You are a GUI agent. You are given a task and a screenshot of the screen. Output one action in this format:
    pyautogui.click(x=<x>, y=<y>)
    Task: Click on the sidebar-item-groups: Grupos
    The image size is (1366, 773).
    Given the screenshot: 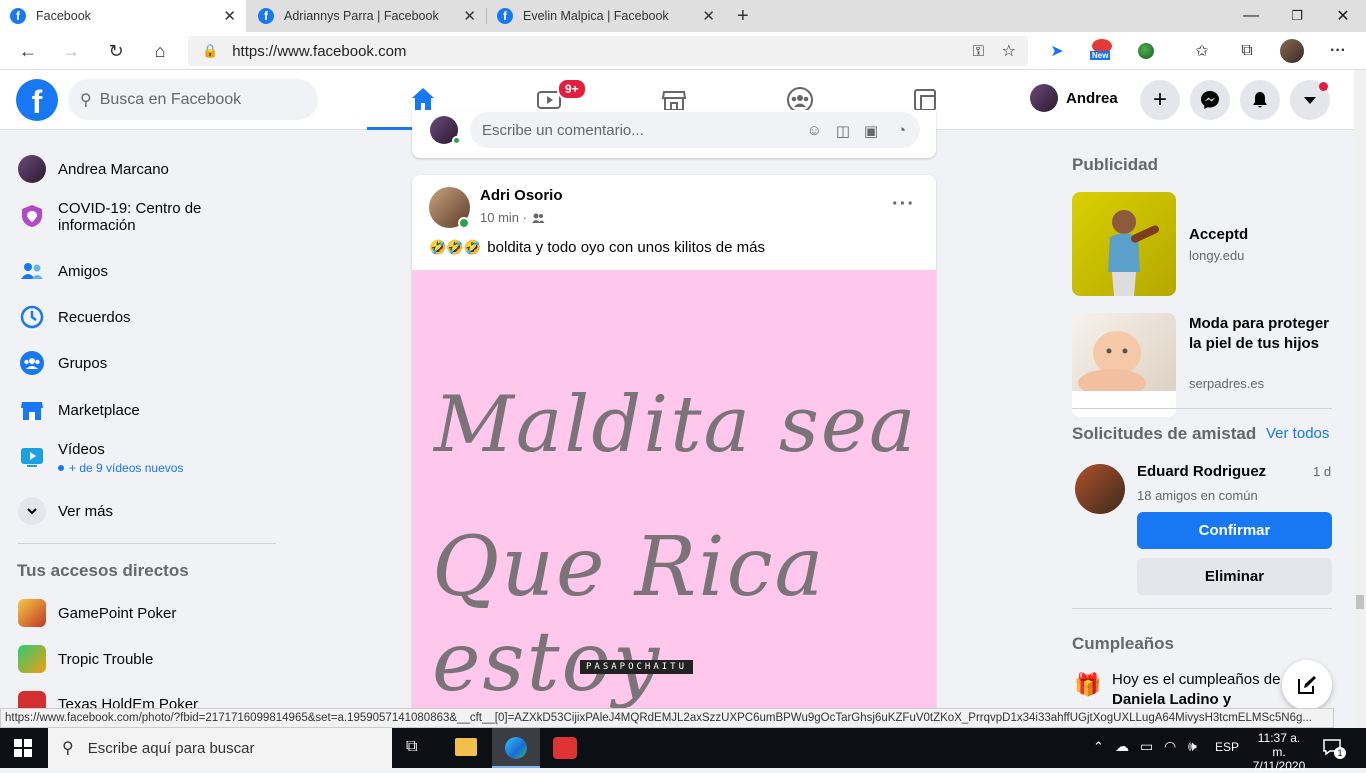 What is the action you would take?
    pyautogui.click(x=62, y=363)
    